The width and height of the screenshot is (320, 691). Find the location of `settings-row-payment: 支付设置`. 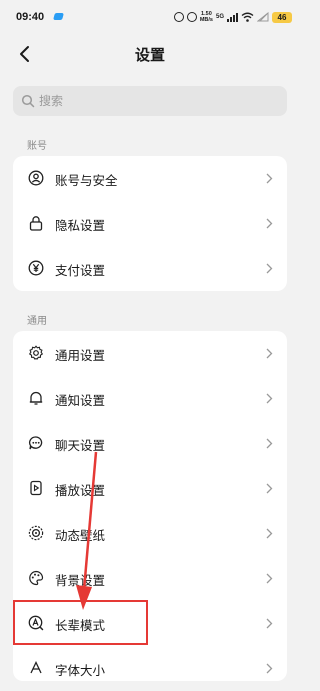

settings-row-payment: 支付设置 is located at coordinates (150, 268).